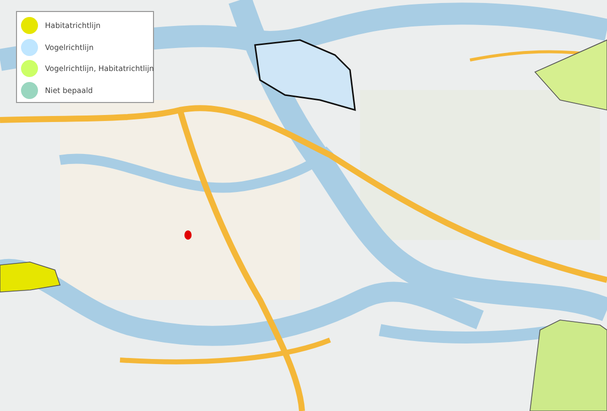 This screenshot has height=411, width=607. I want to click on marker-icon, so click(188, 235).